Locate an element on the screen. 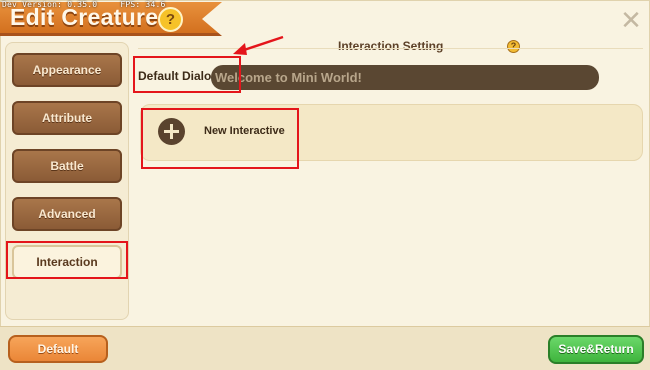 The width and height of the screenshot is (650, 370). sidebar-item-attribute: Attribute is located at coordinates (67, 118).